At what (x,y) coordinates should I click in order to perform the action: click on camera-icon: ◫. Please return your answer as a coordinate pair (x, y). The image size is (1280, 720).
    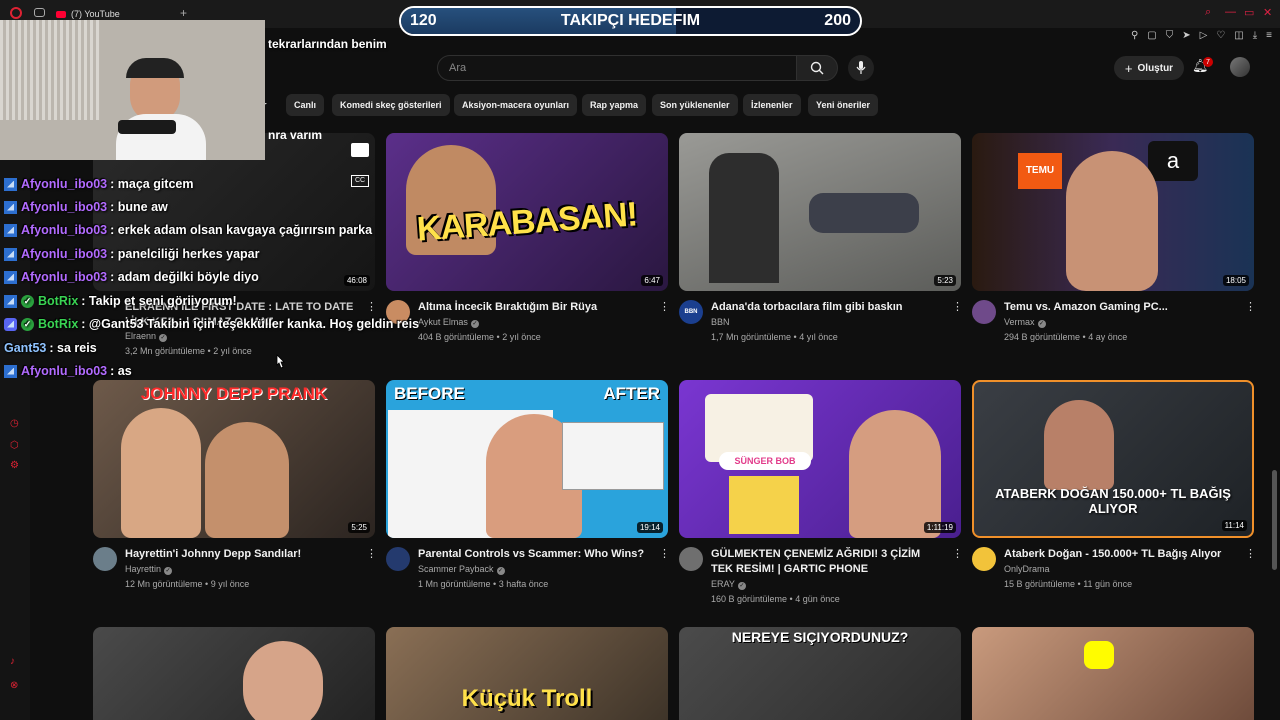
    Looking at the image, I should click on (1238, 35).